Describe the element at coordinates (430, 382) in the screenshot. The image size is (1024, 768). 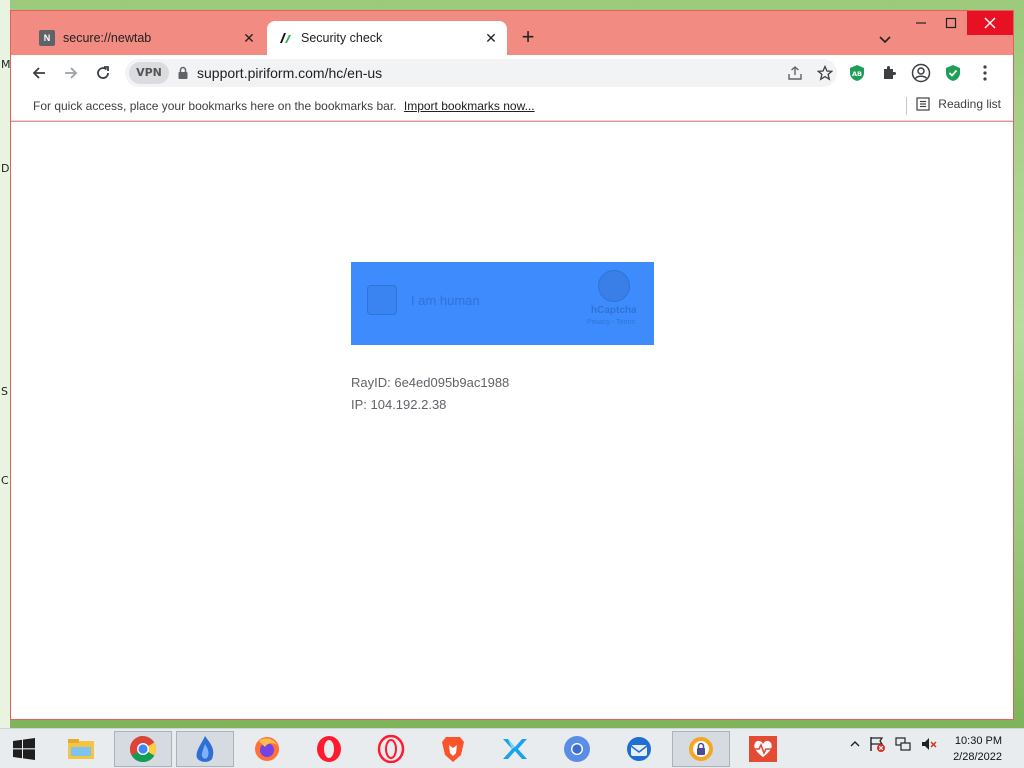
I see `ray-id: RayID: 6e4ed095b9ac1988` at that location.